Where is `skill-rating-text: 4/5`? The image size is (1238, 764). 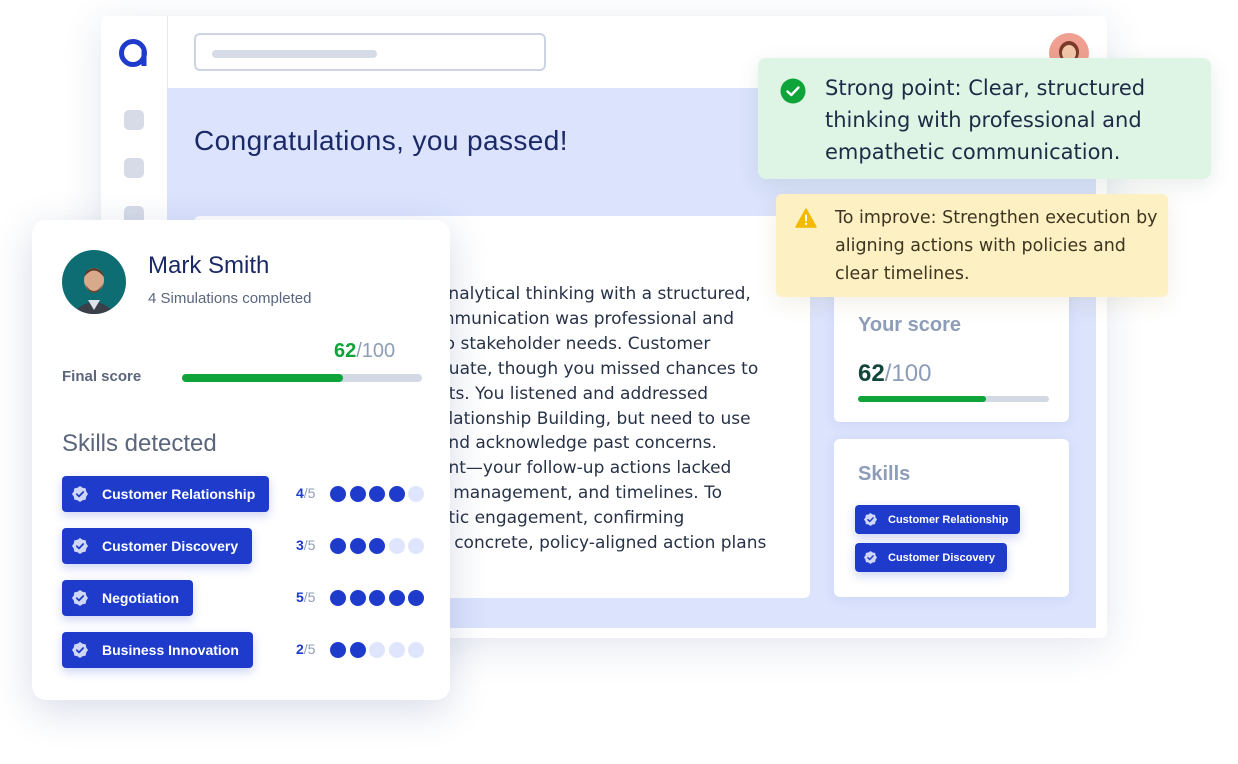
skill-rating-text: 4/5 is located at coordinates (306, 493).